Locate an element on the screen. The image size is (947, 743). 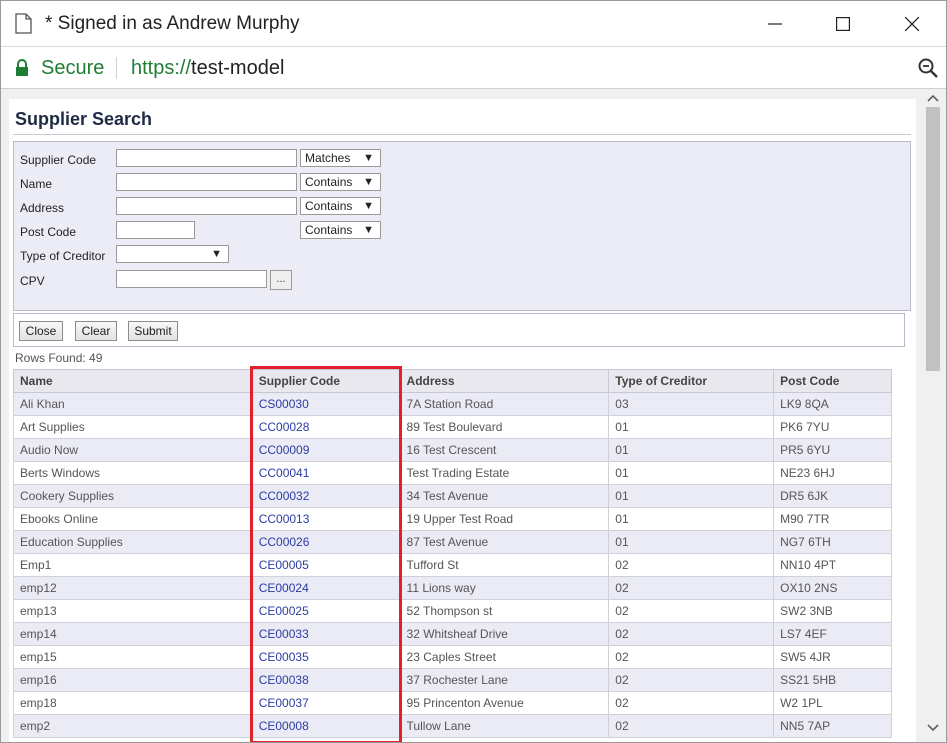
cell-supplier-code: CE00008 is located at coordinates (326, 726).